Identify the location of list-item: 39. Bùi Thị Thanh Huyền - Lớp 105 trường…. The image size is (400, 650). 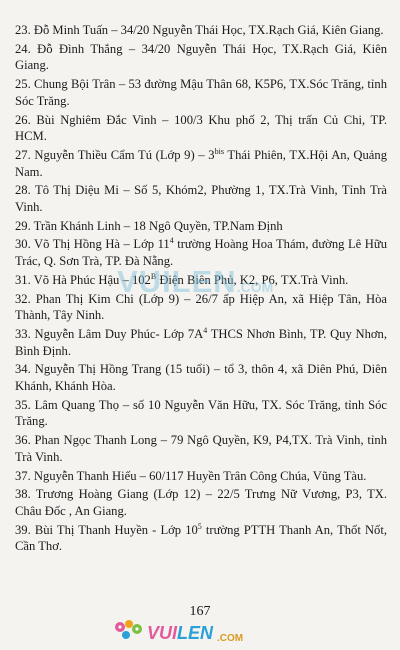
(201, 537).